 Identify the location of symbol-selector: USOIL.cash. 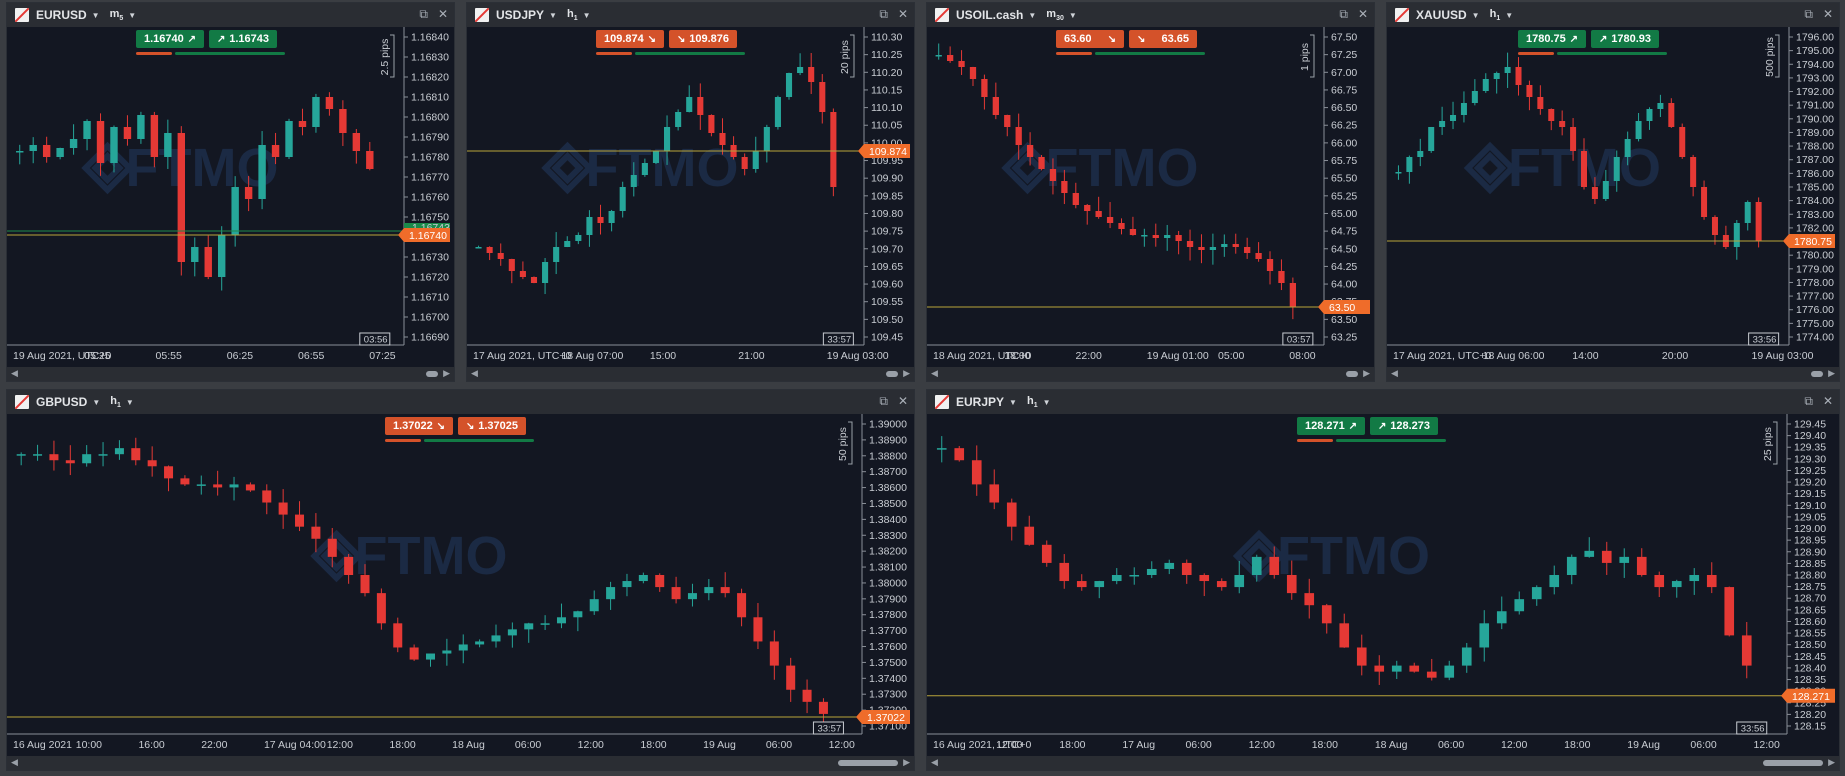
(989, 15).